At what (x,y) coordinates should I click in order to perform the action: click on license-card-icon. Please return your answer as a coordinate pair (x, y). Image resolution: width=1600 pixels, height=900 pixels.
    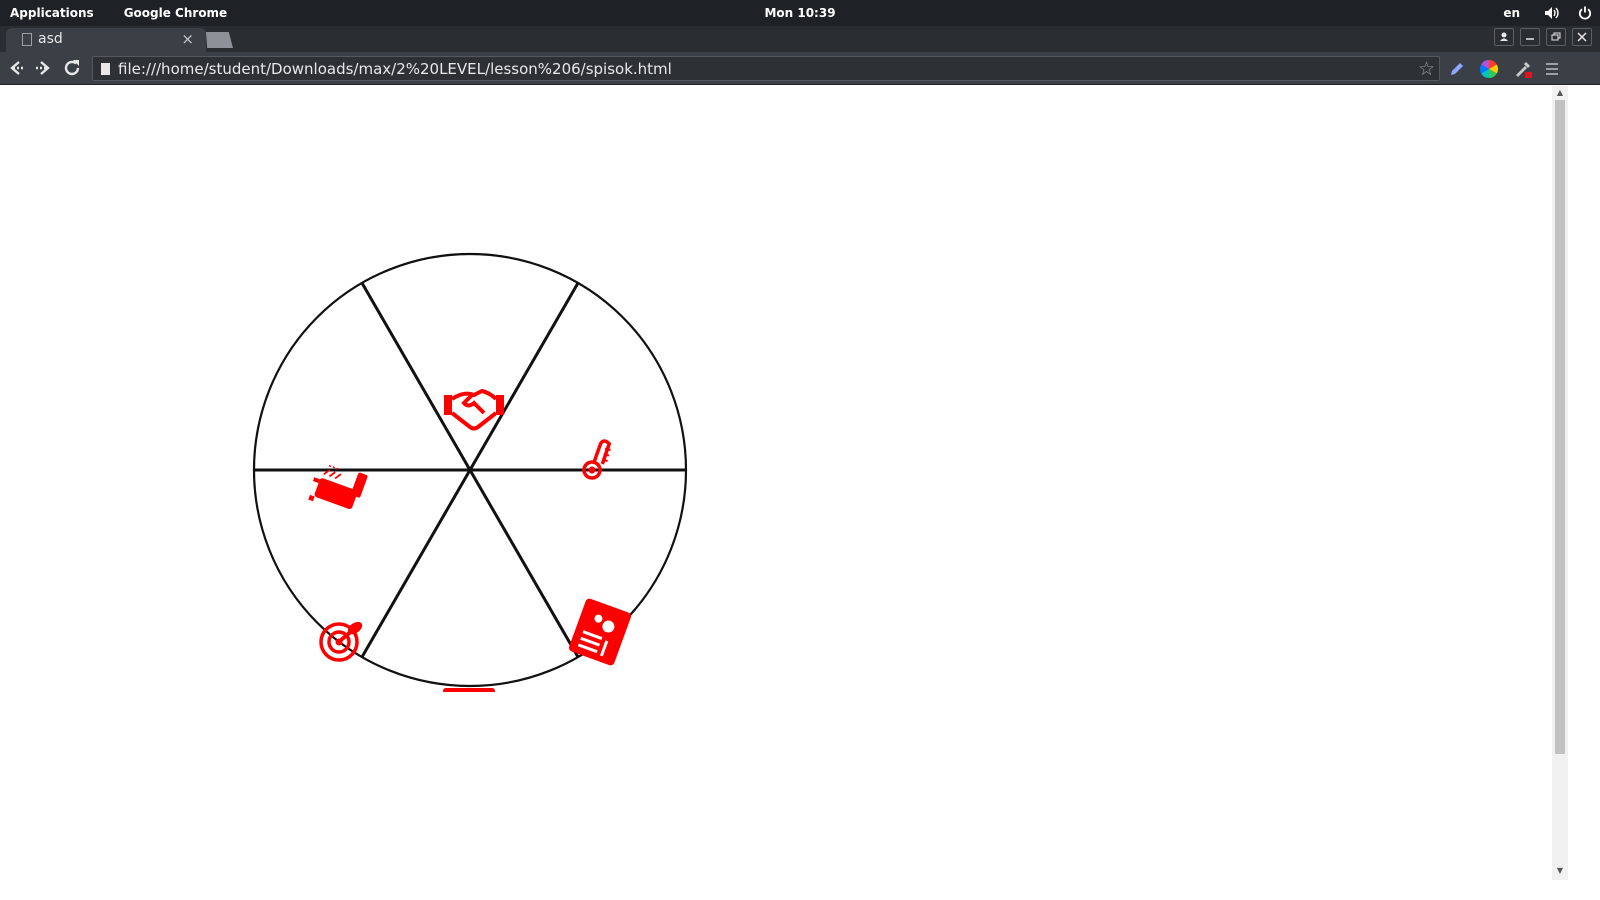
    Looking at the image, I should click on (469, 708).